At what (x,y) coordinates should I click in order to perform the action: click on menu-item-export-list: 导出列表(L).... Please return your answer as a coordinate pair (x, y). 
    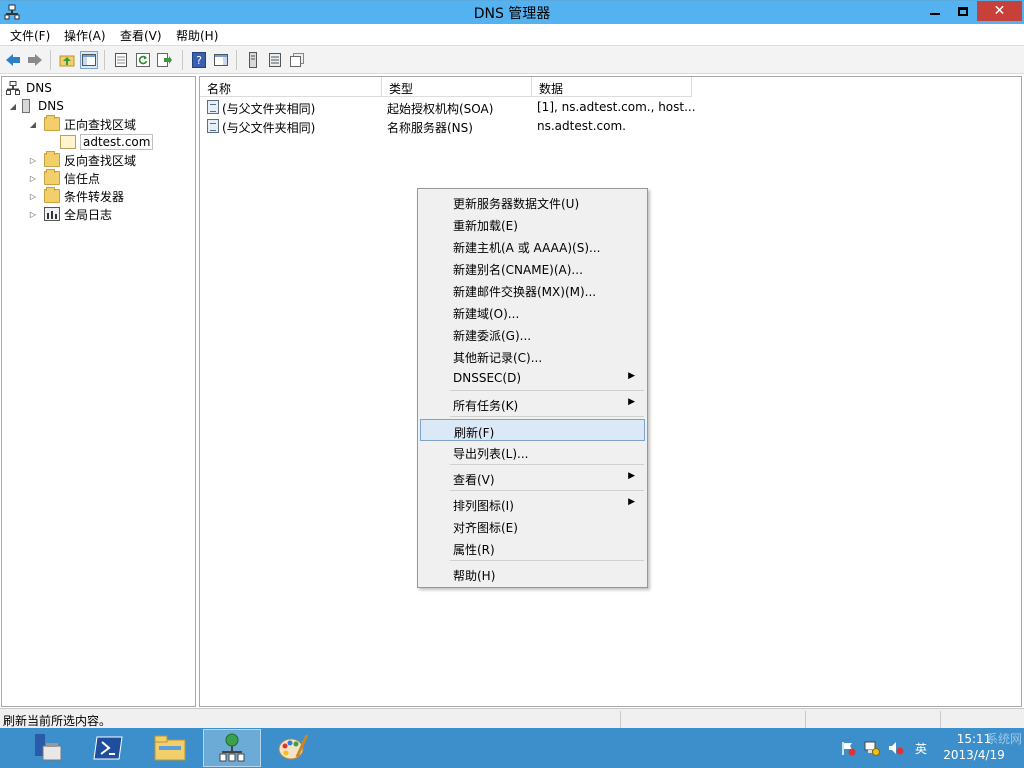
    Looking at the image, I should click on (532, 452).